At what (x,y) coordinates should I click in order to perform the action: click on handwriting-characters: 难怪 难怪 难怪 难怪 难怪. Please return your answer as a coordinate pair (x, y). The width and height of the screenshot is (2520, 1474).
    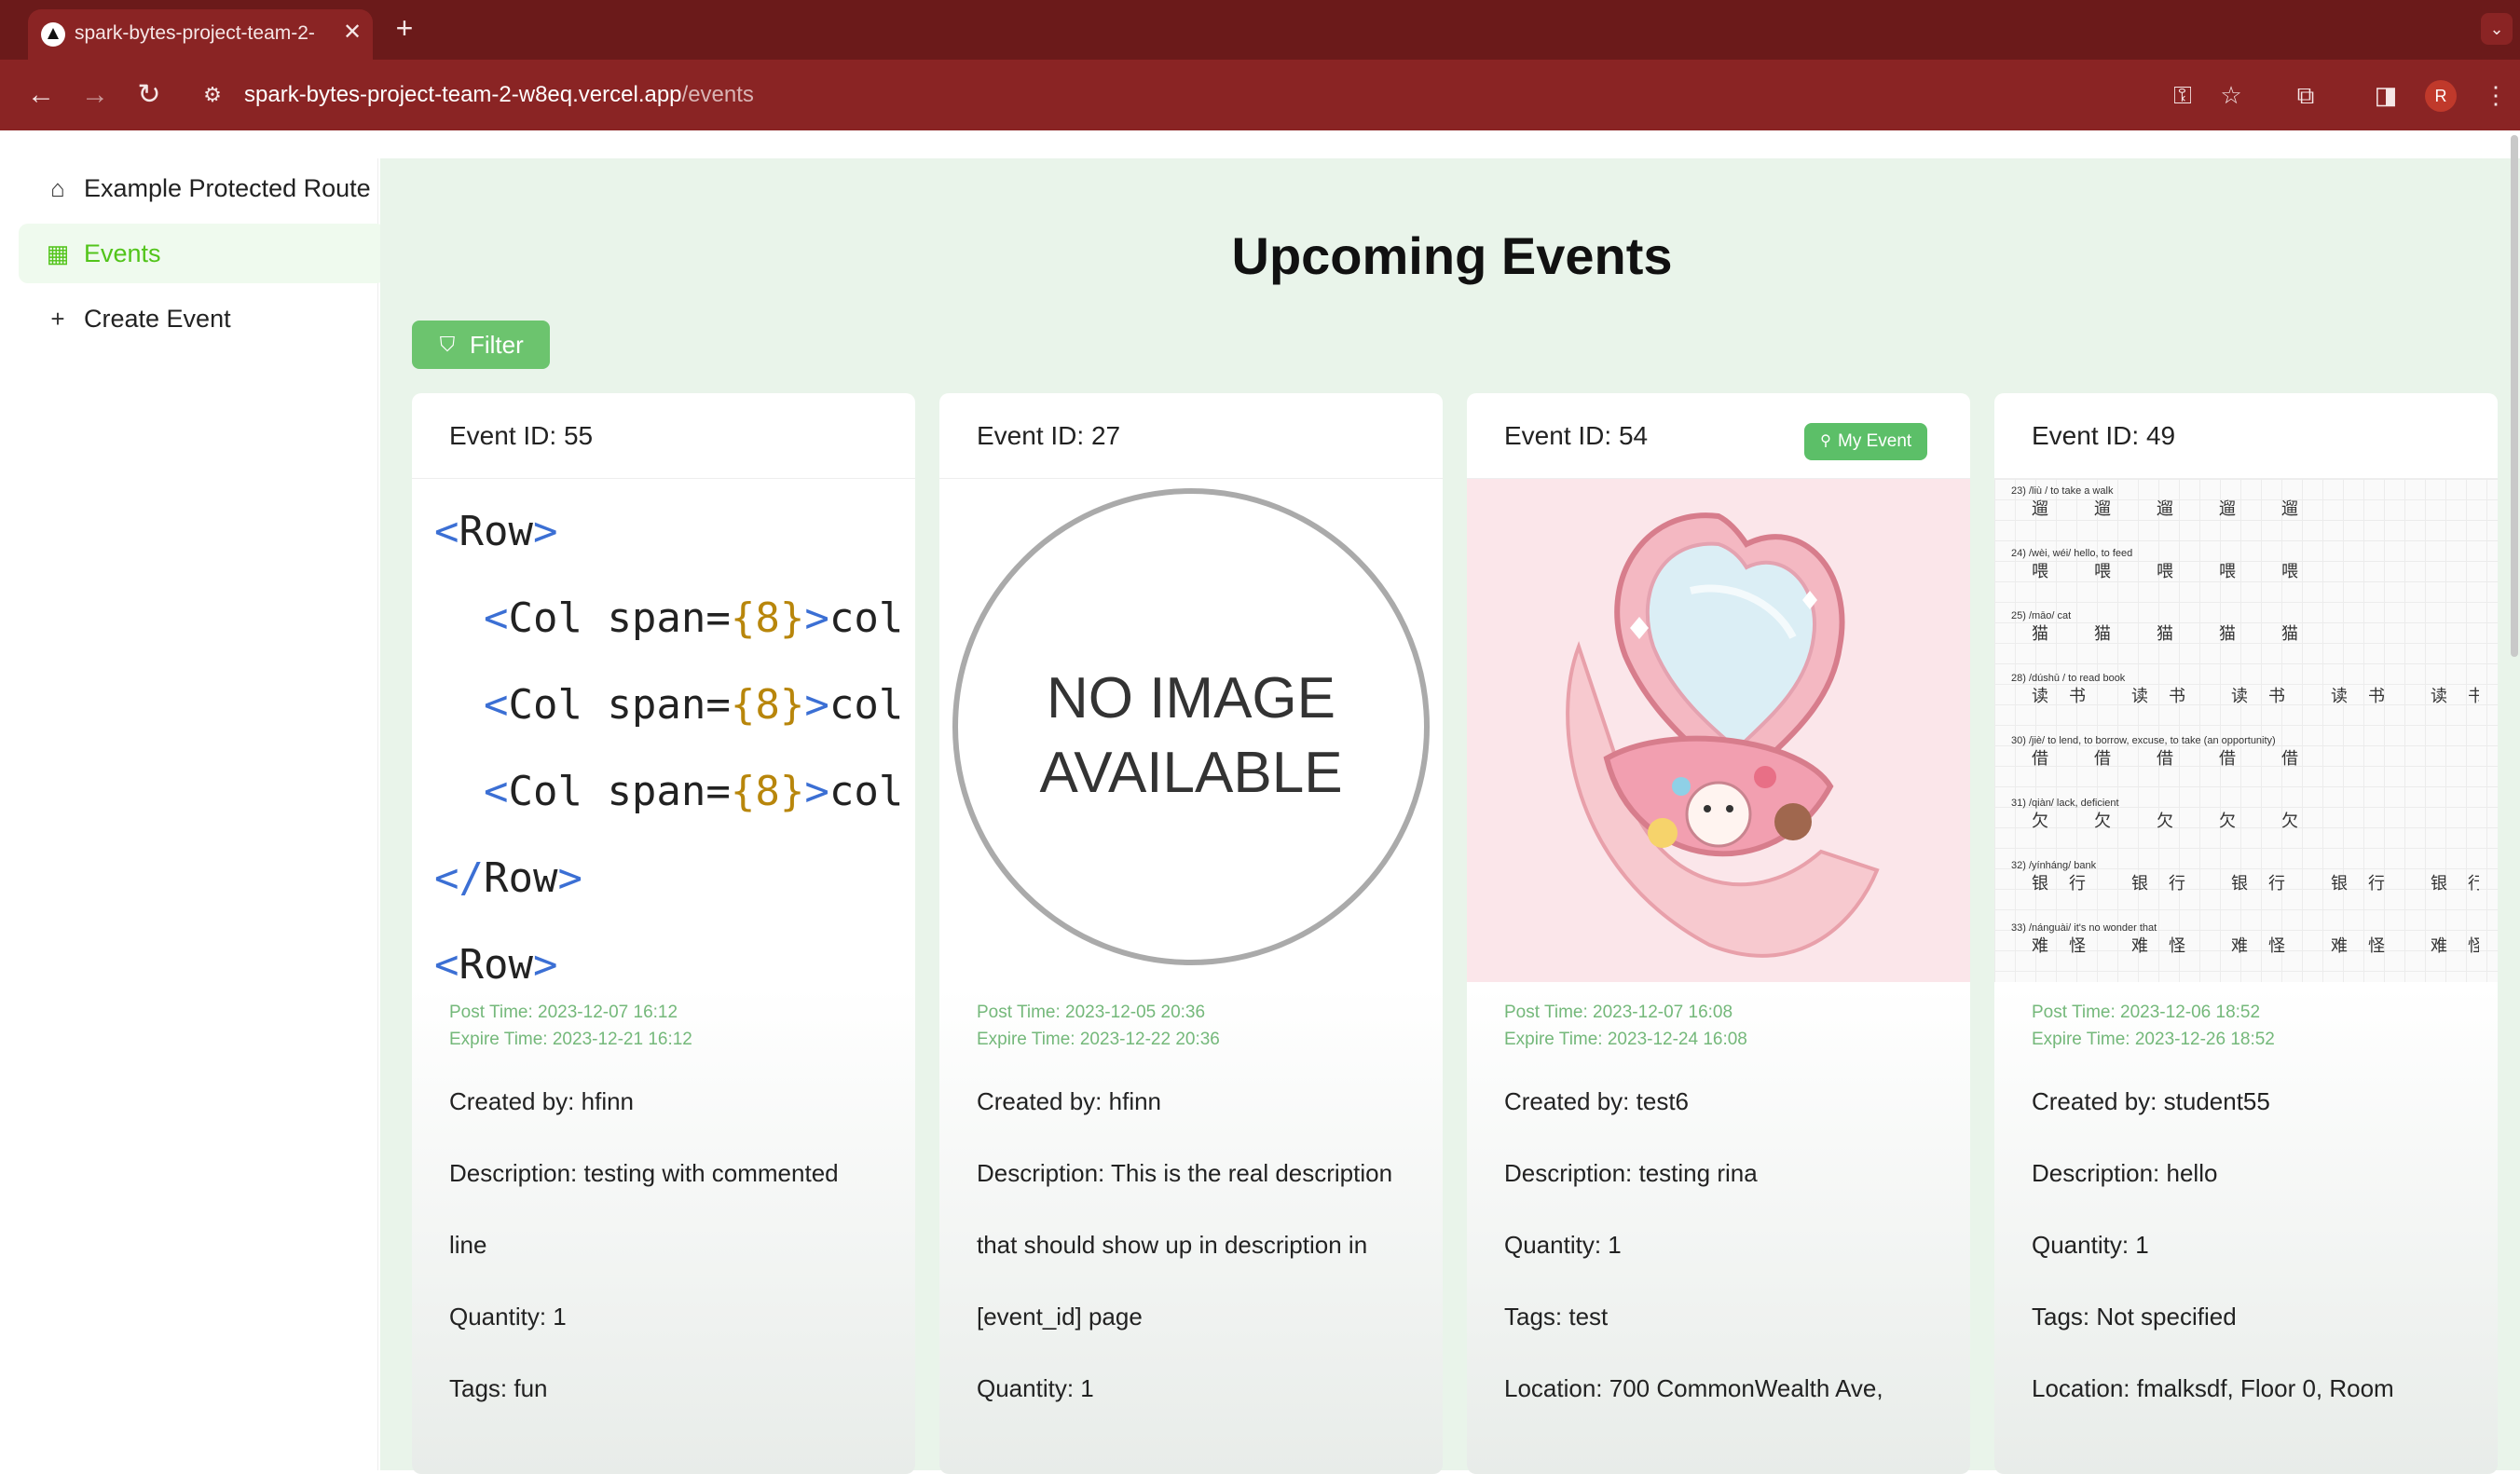
    Looking at the image, I should click on (2255, 945).